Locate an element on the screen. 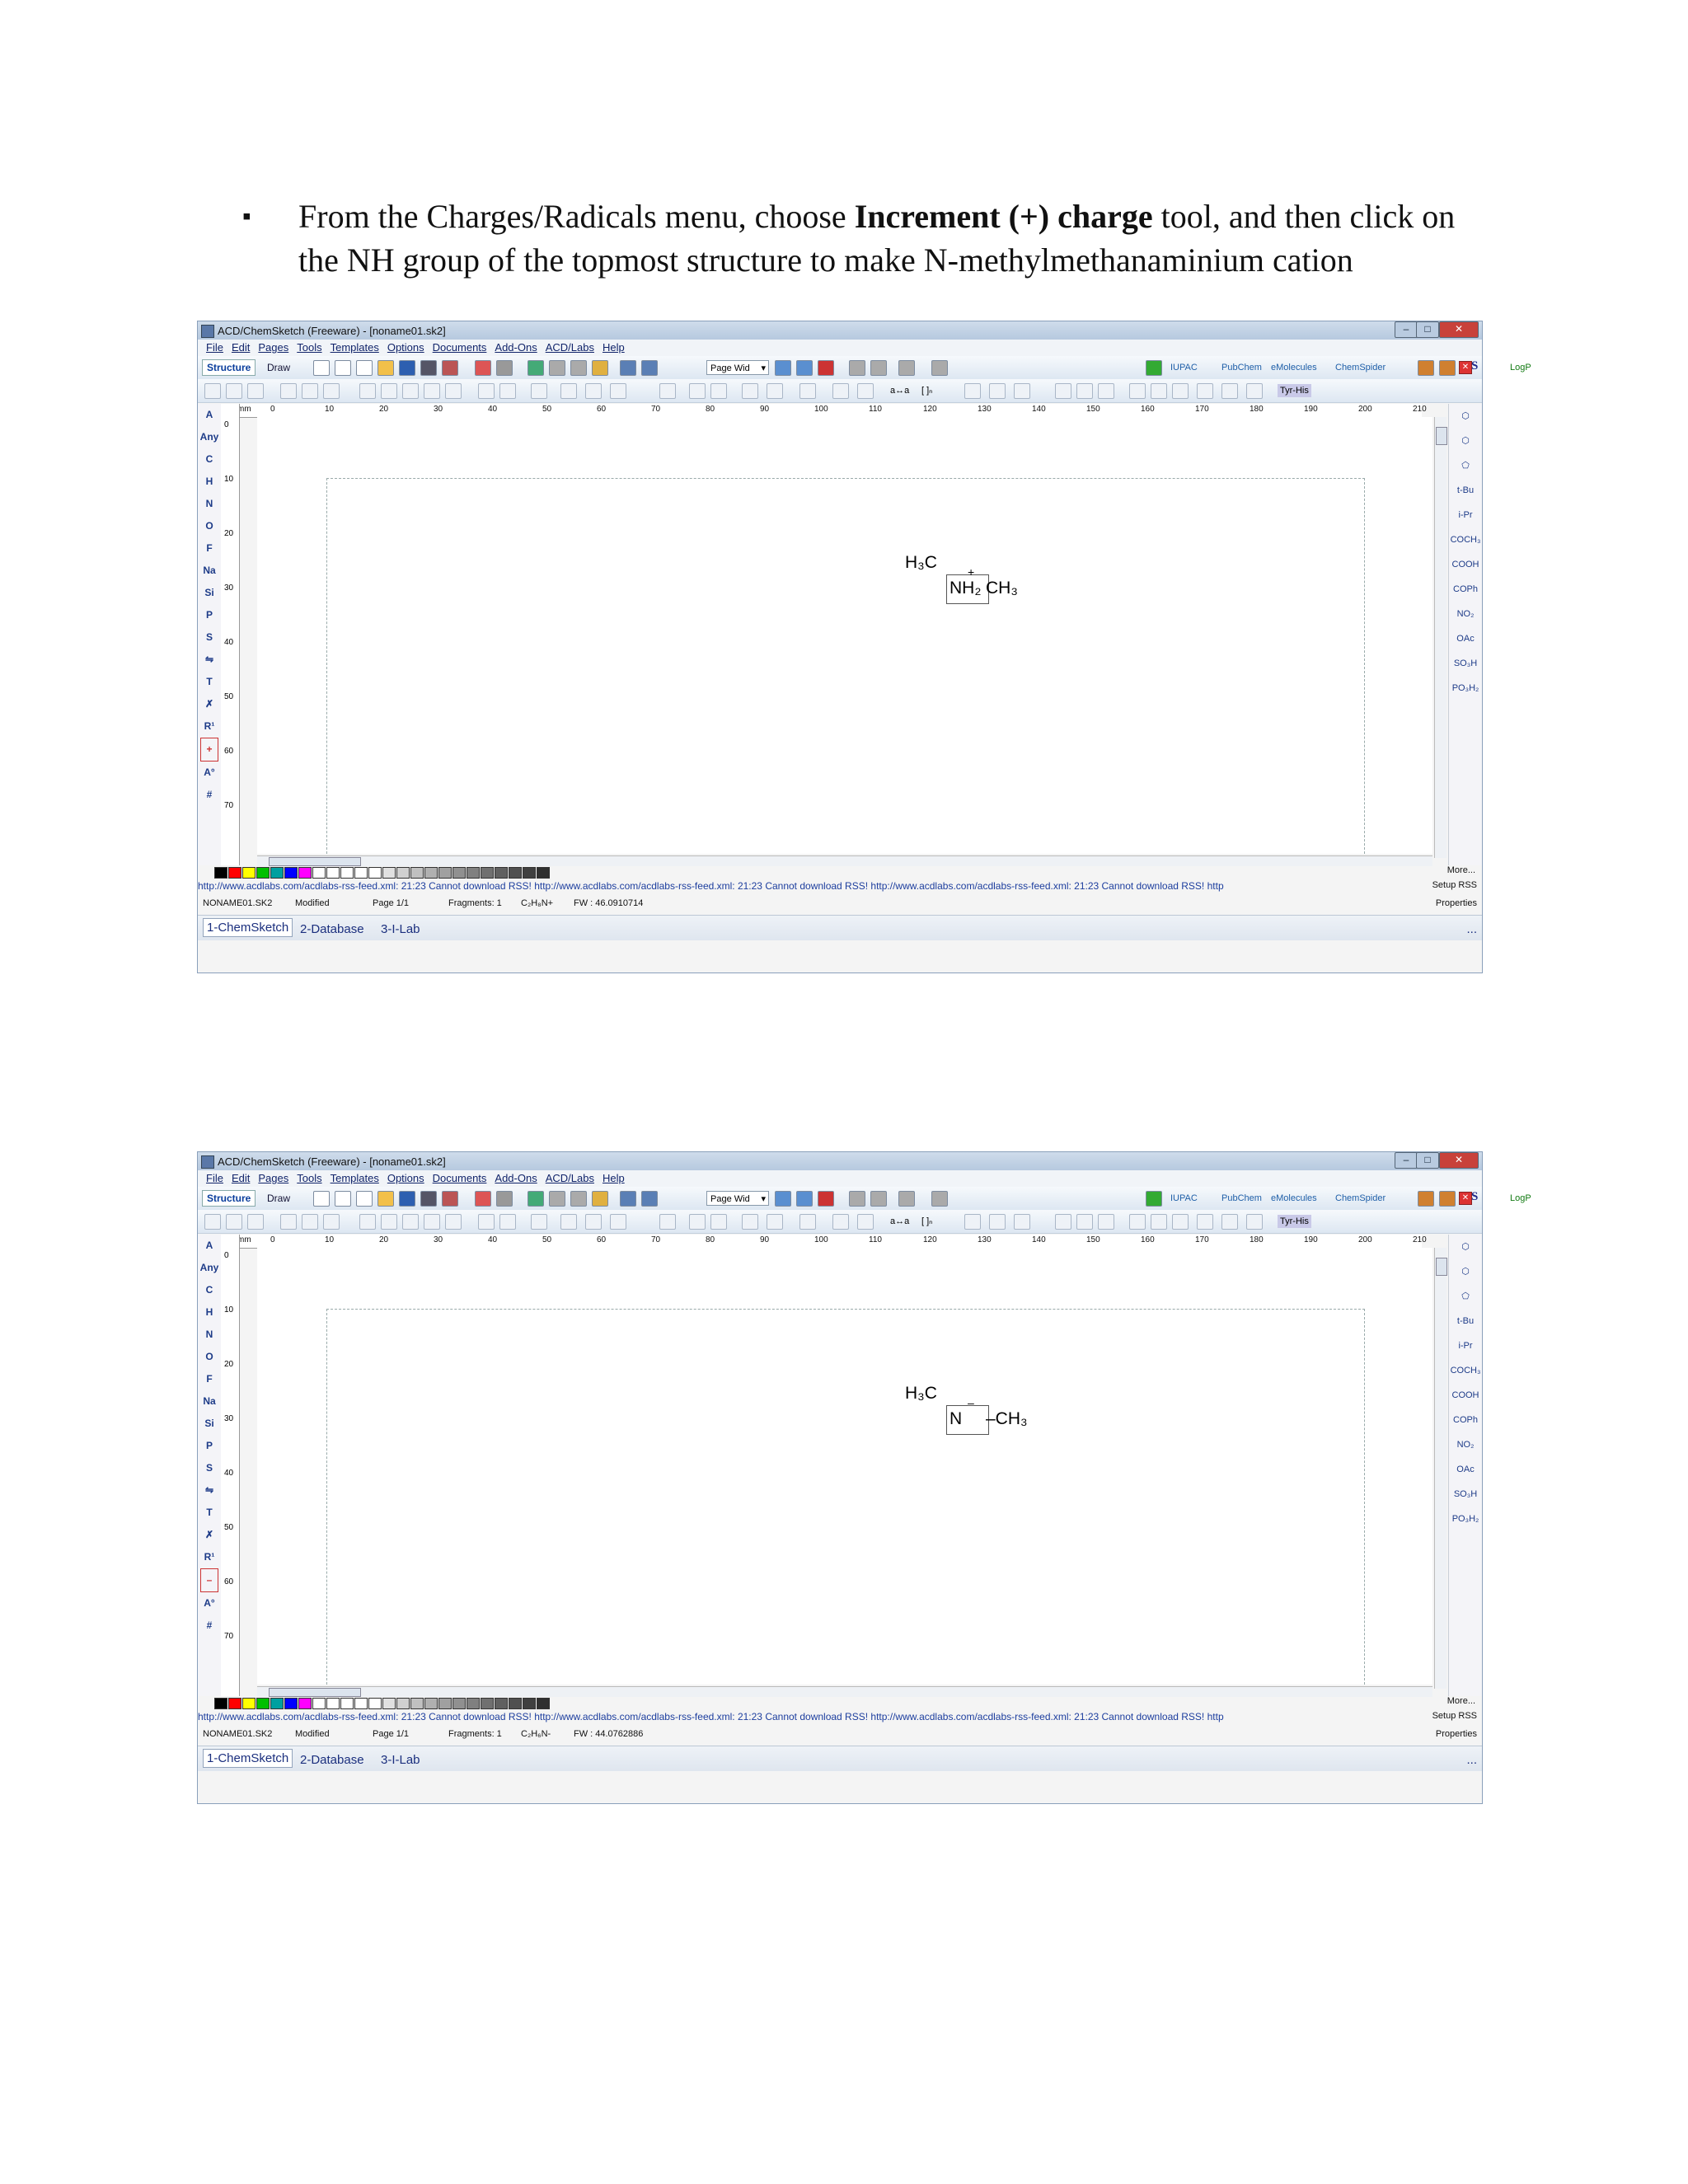  template-palette-item: ⬡ is located at coordinates (1466, 1271).